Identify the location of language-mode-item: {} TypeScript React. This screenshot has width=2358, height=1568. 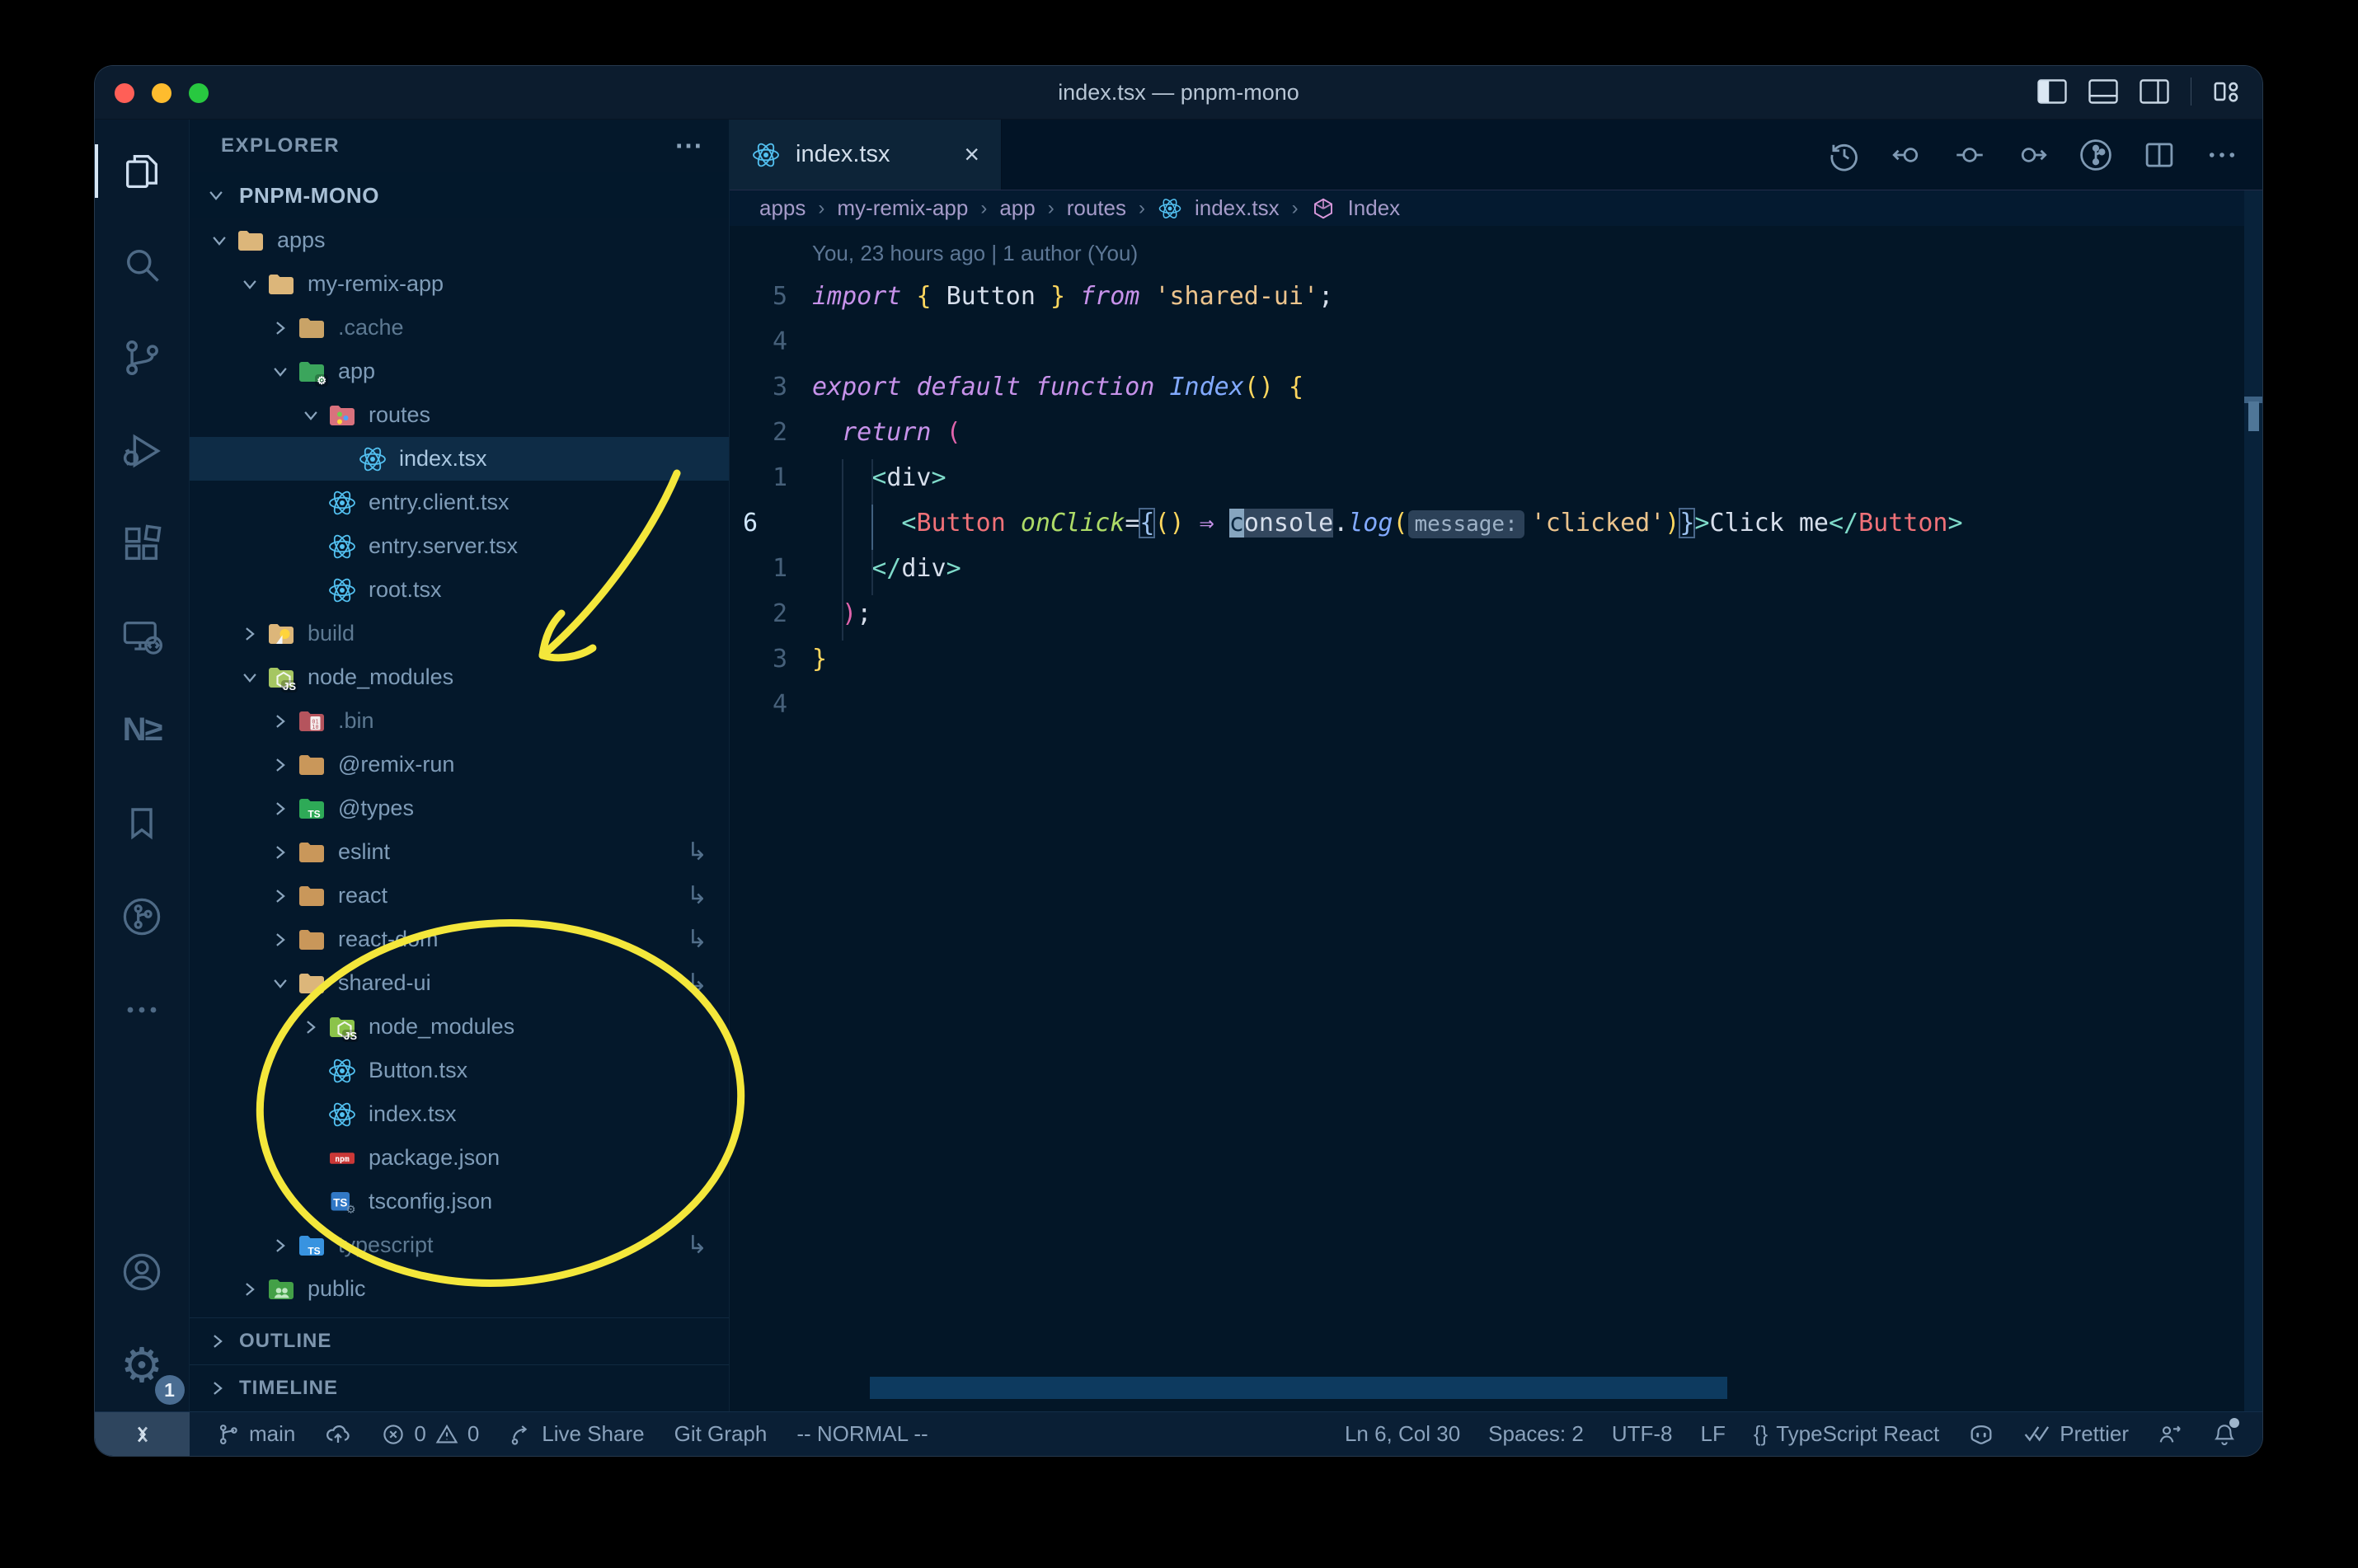
(1846, 1434).